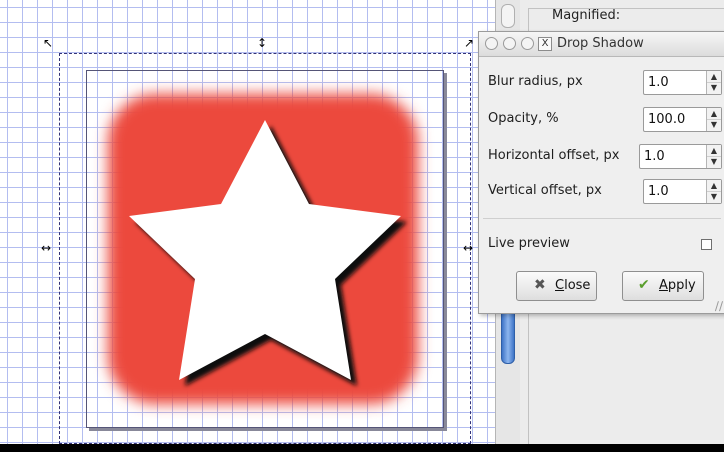 This screenshot has height=452, width=724. I want to click on live-preview-checkbox, so click(706, 244).